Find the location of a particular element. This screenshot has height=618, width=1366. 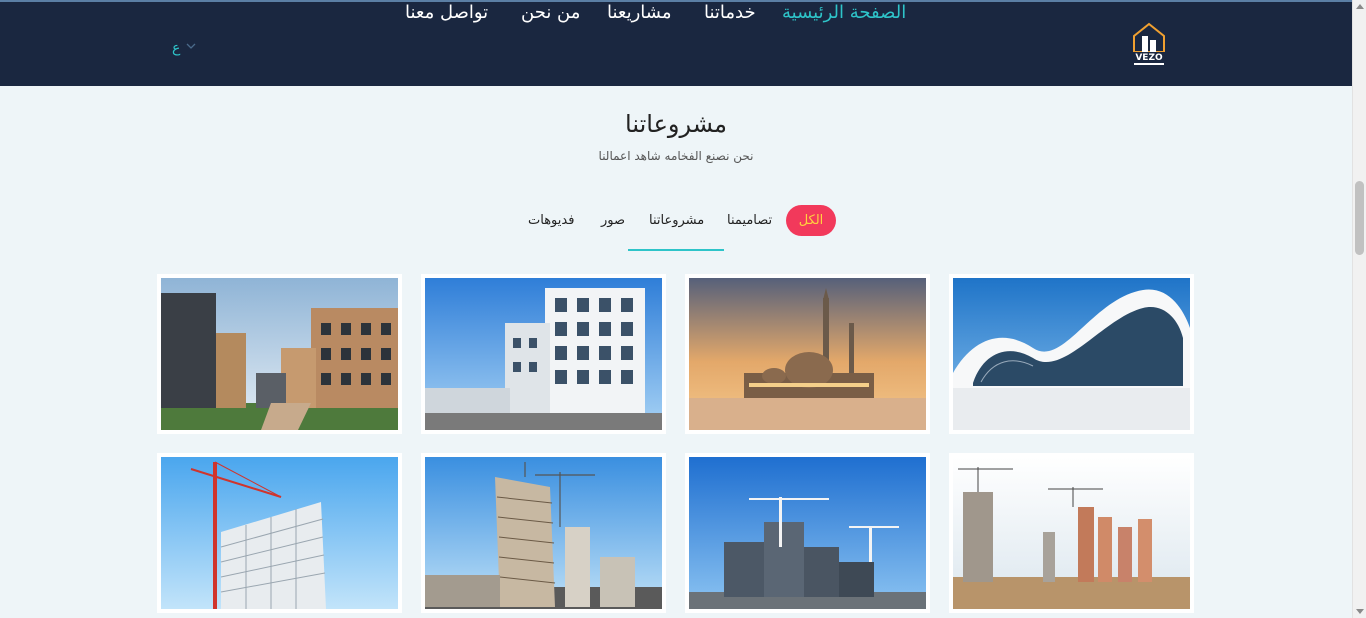

tower-crane-building-image is located at coordinates (279, 533).